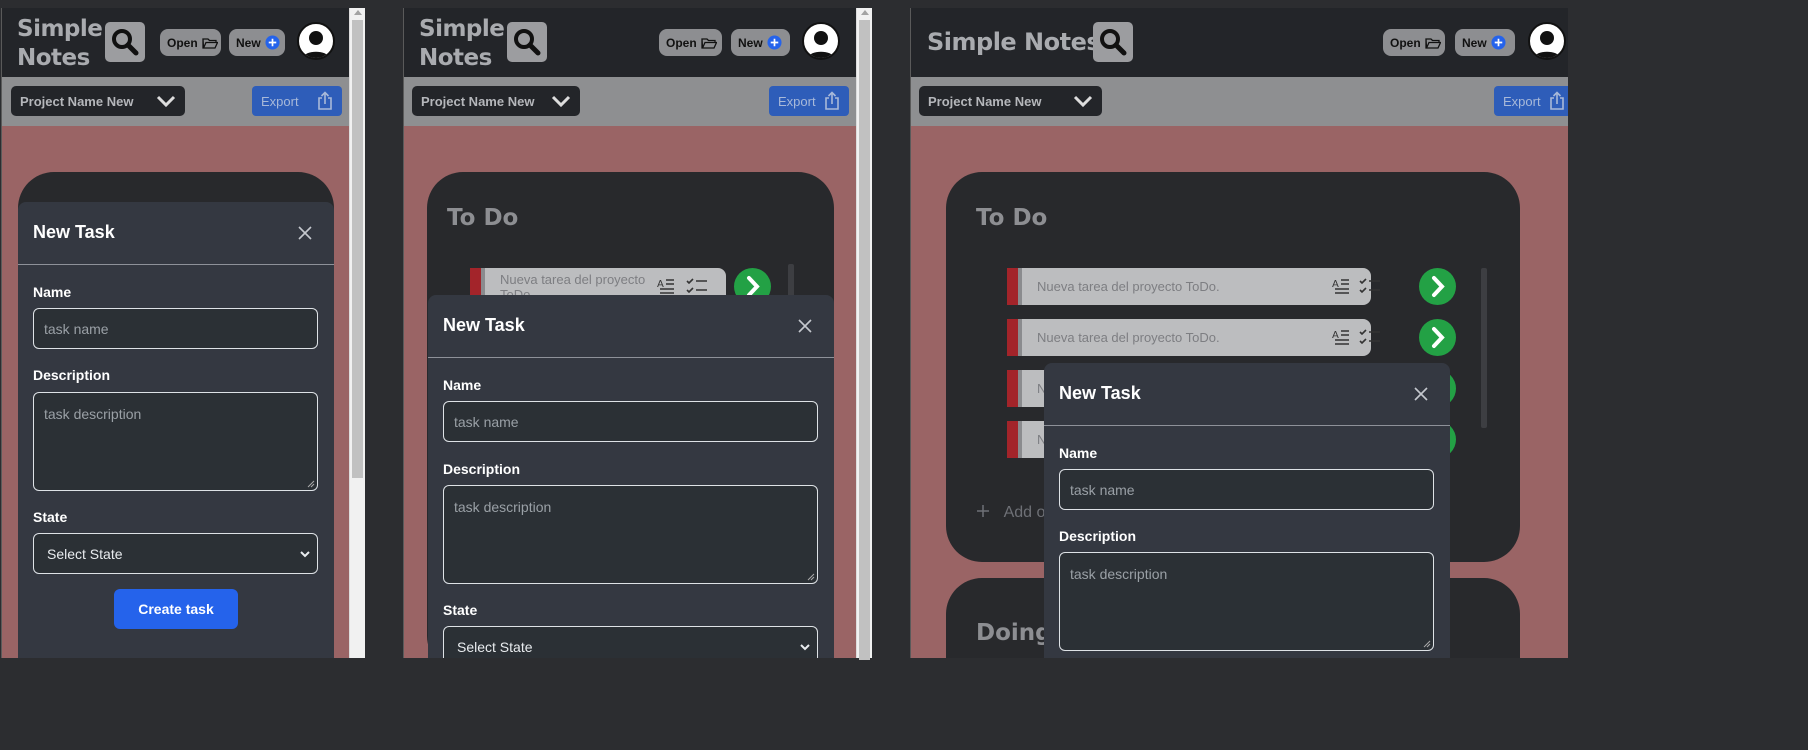 The width and height of the screenshot is (1808, 750). I want to click on description-placeholder: task description, so click(93, 414).